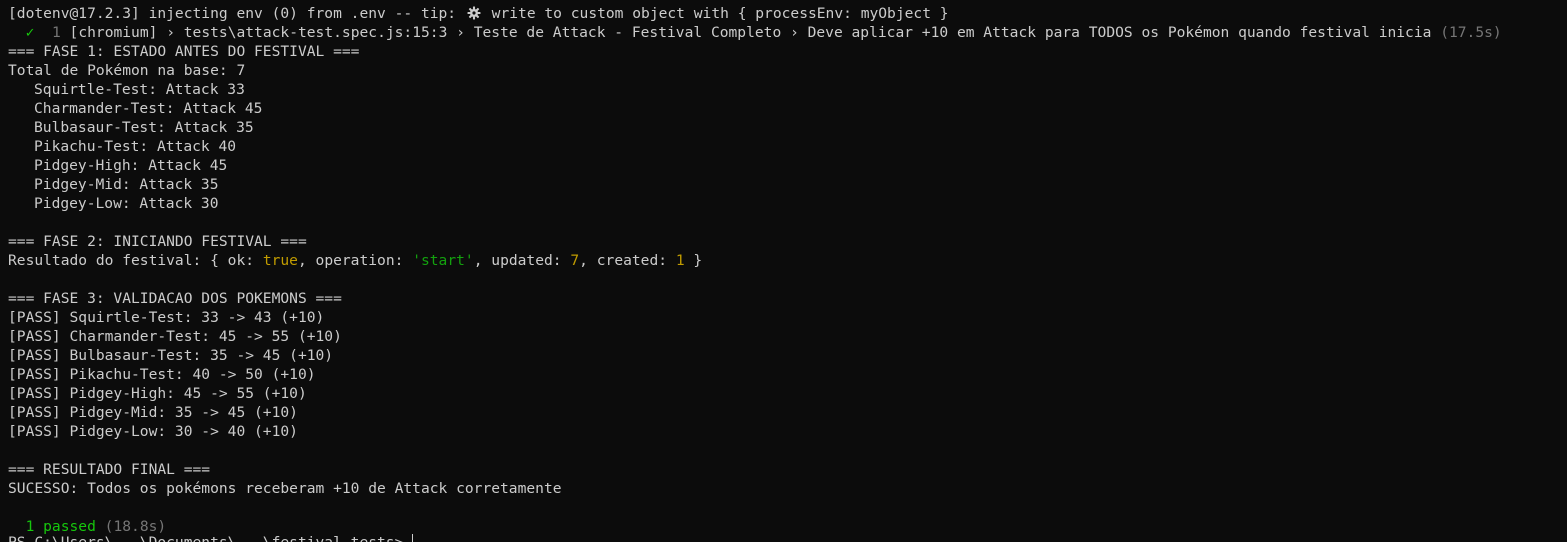  What do you see at coordinates (280, 260) in the screenshot?
I see `ok-value: true` at bounding box center [280, 260].